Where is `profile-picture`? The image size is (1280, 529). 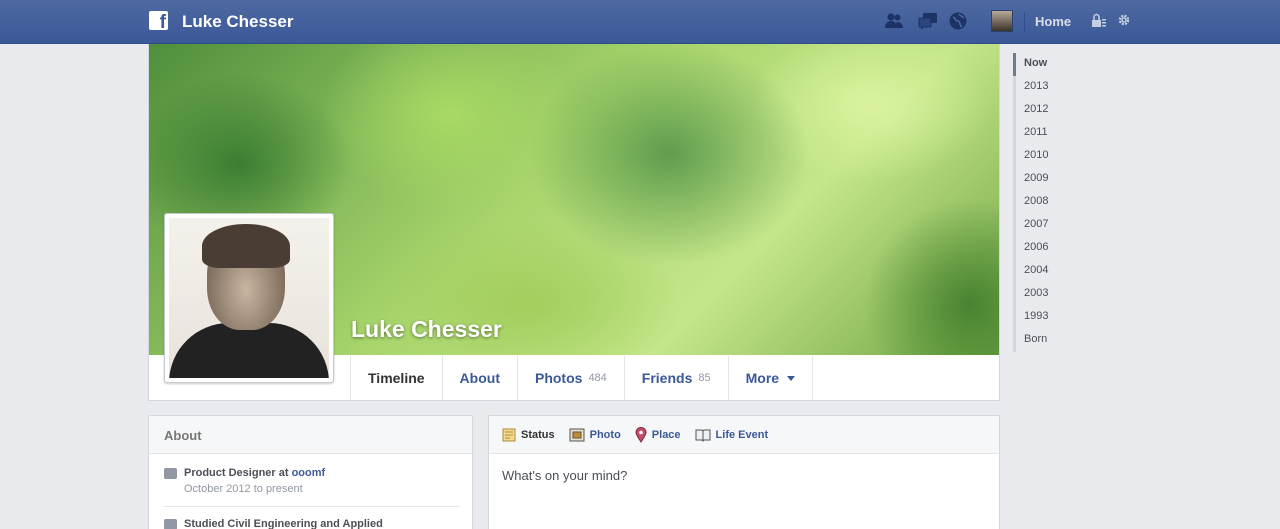
profile-picture is located at coordinates (249, 298).